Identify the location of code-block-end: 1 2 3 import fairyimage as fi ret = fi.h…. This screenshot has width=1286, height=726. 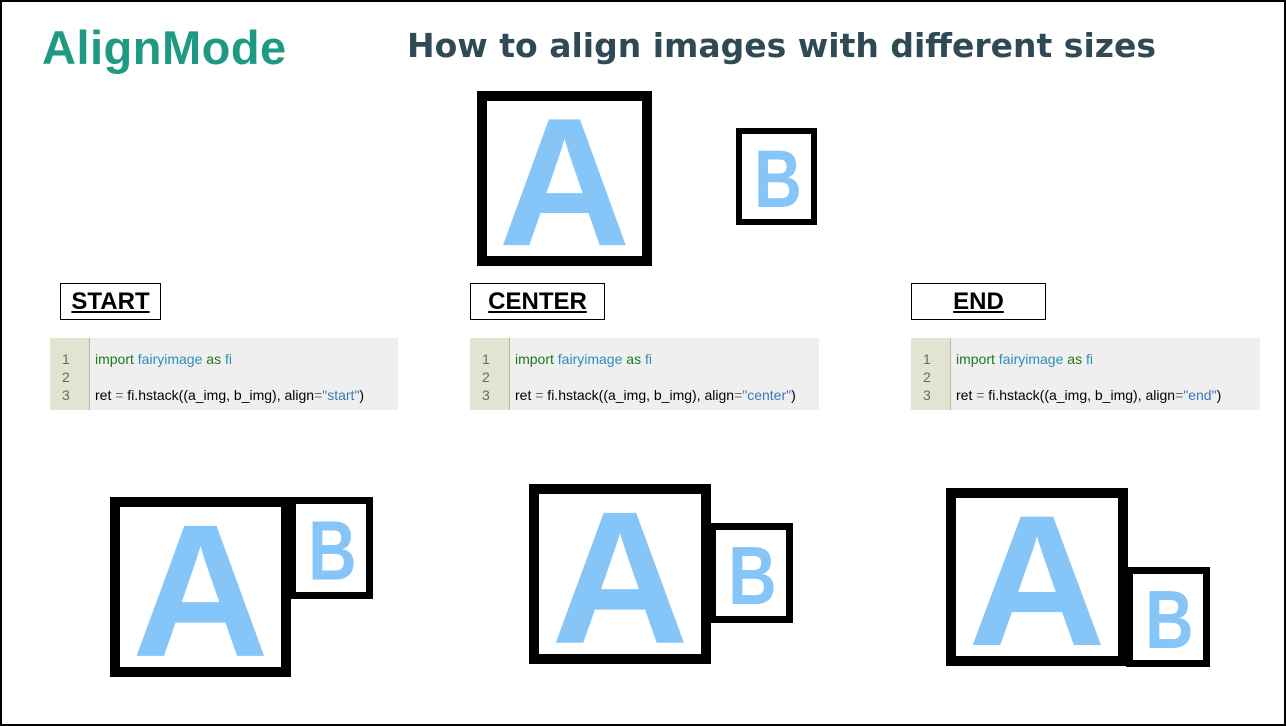
(1085, 374).